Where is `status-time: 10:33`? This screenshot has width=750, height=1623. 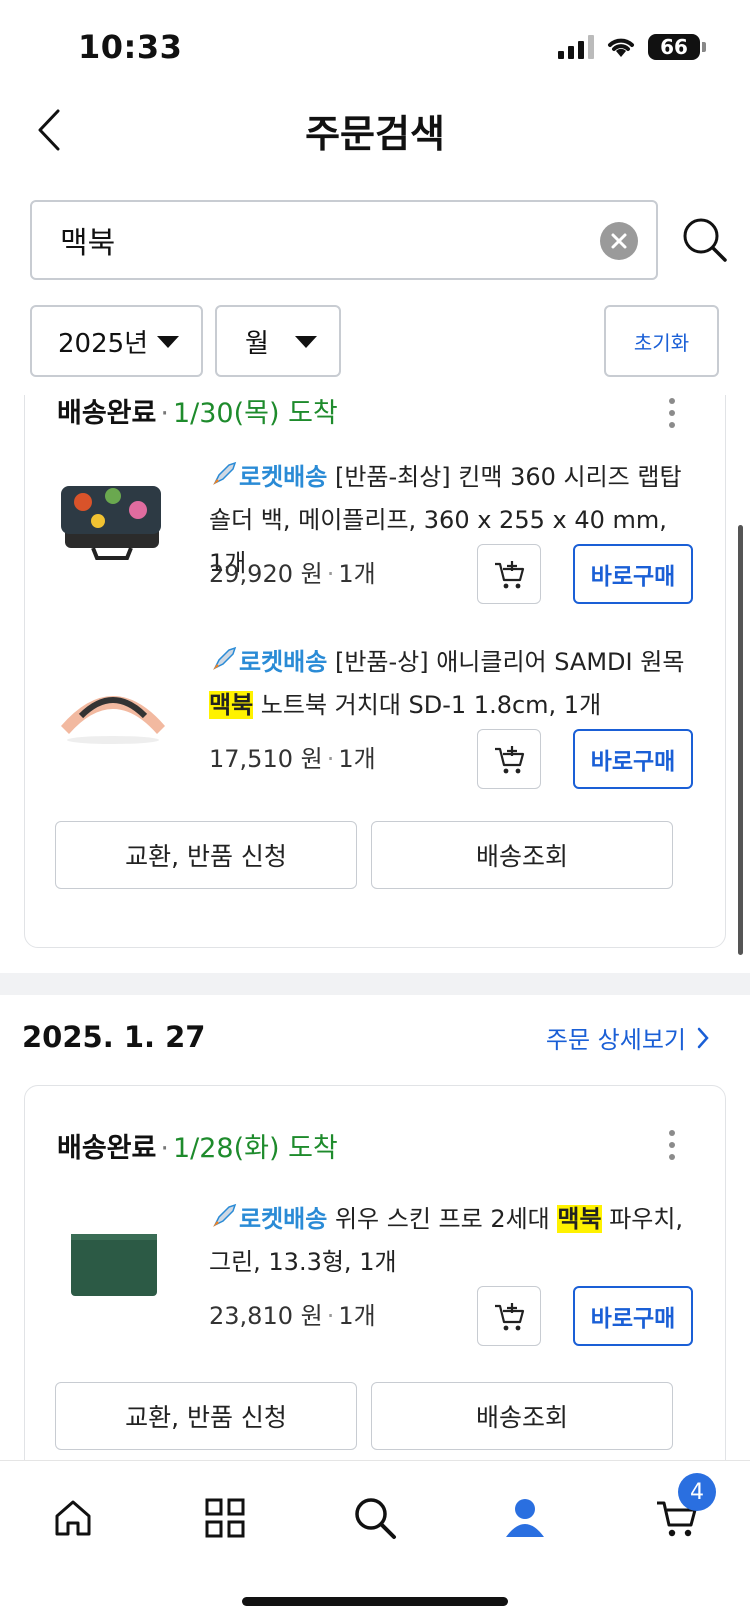
status-time: 10:33 is located at coordinates (130, 47).